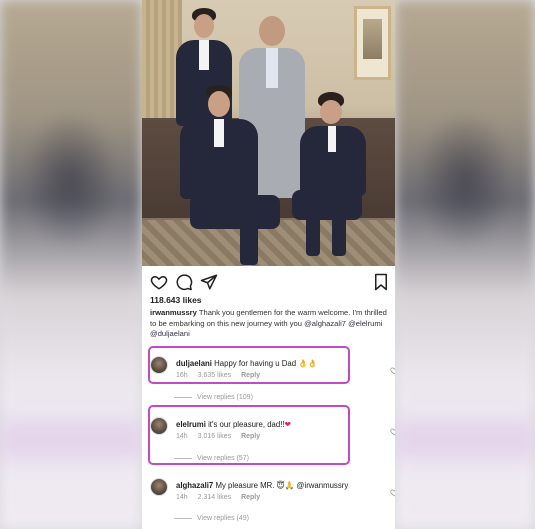 This screenshot has width=535, height=529. What do you see at coordinates (182, 497) in the screenshot?
I see `comment-time: 14h` at bounding box center [182, 497].